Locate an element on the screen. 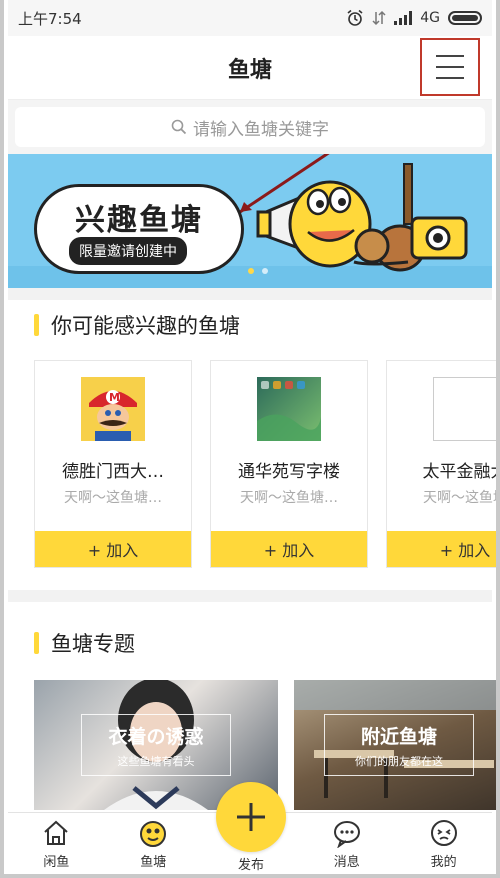 This screenshot has width=500, height=878. pond-avatar-wallpaper is located at coordinates (289, 409).